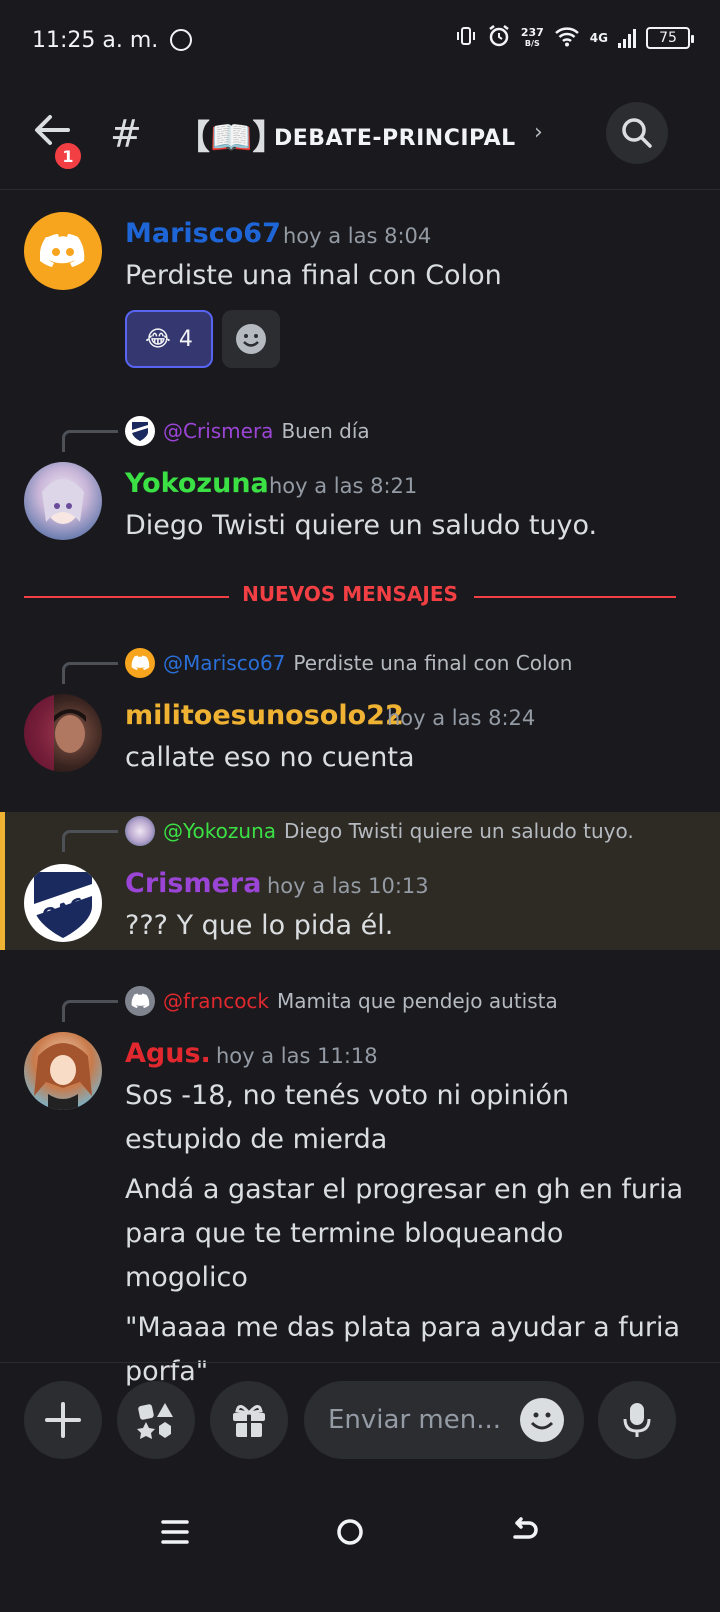 Image resolution: width=720 pixels, height=1612 pixels. What do you see at coordinates (525, 1528) in the screenshot?
I see `nav-back-icon` at bounding box center [525, 1528].